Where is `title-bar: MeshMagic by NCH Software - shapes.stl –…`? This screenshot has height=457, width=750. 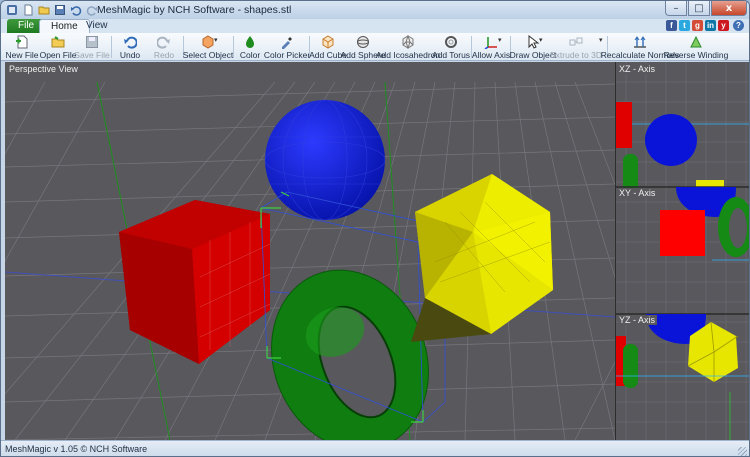
title-bar: MeshMagic by NCH Software - shapes.stl –… is located at coordinates (375, 10).